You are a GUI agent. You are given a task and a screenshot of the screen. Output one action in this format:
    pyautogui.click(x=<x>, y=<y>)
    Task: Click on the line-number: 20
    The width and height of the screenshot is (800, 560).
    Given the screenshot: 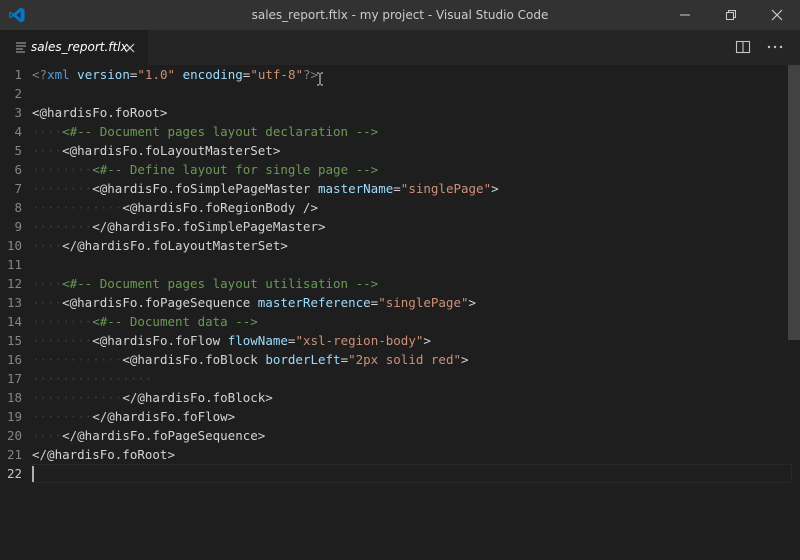 What is the action you would take?
    pyautogui.click(x=14, y=435)
    